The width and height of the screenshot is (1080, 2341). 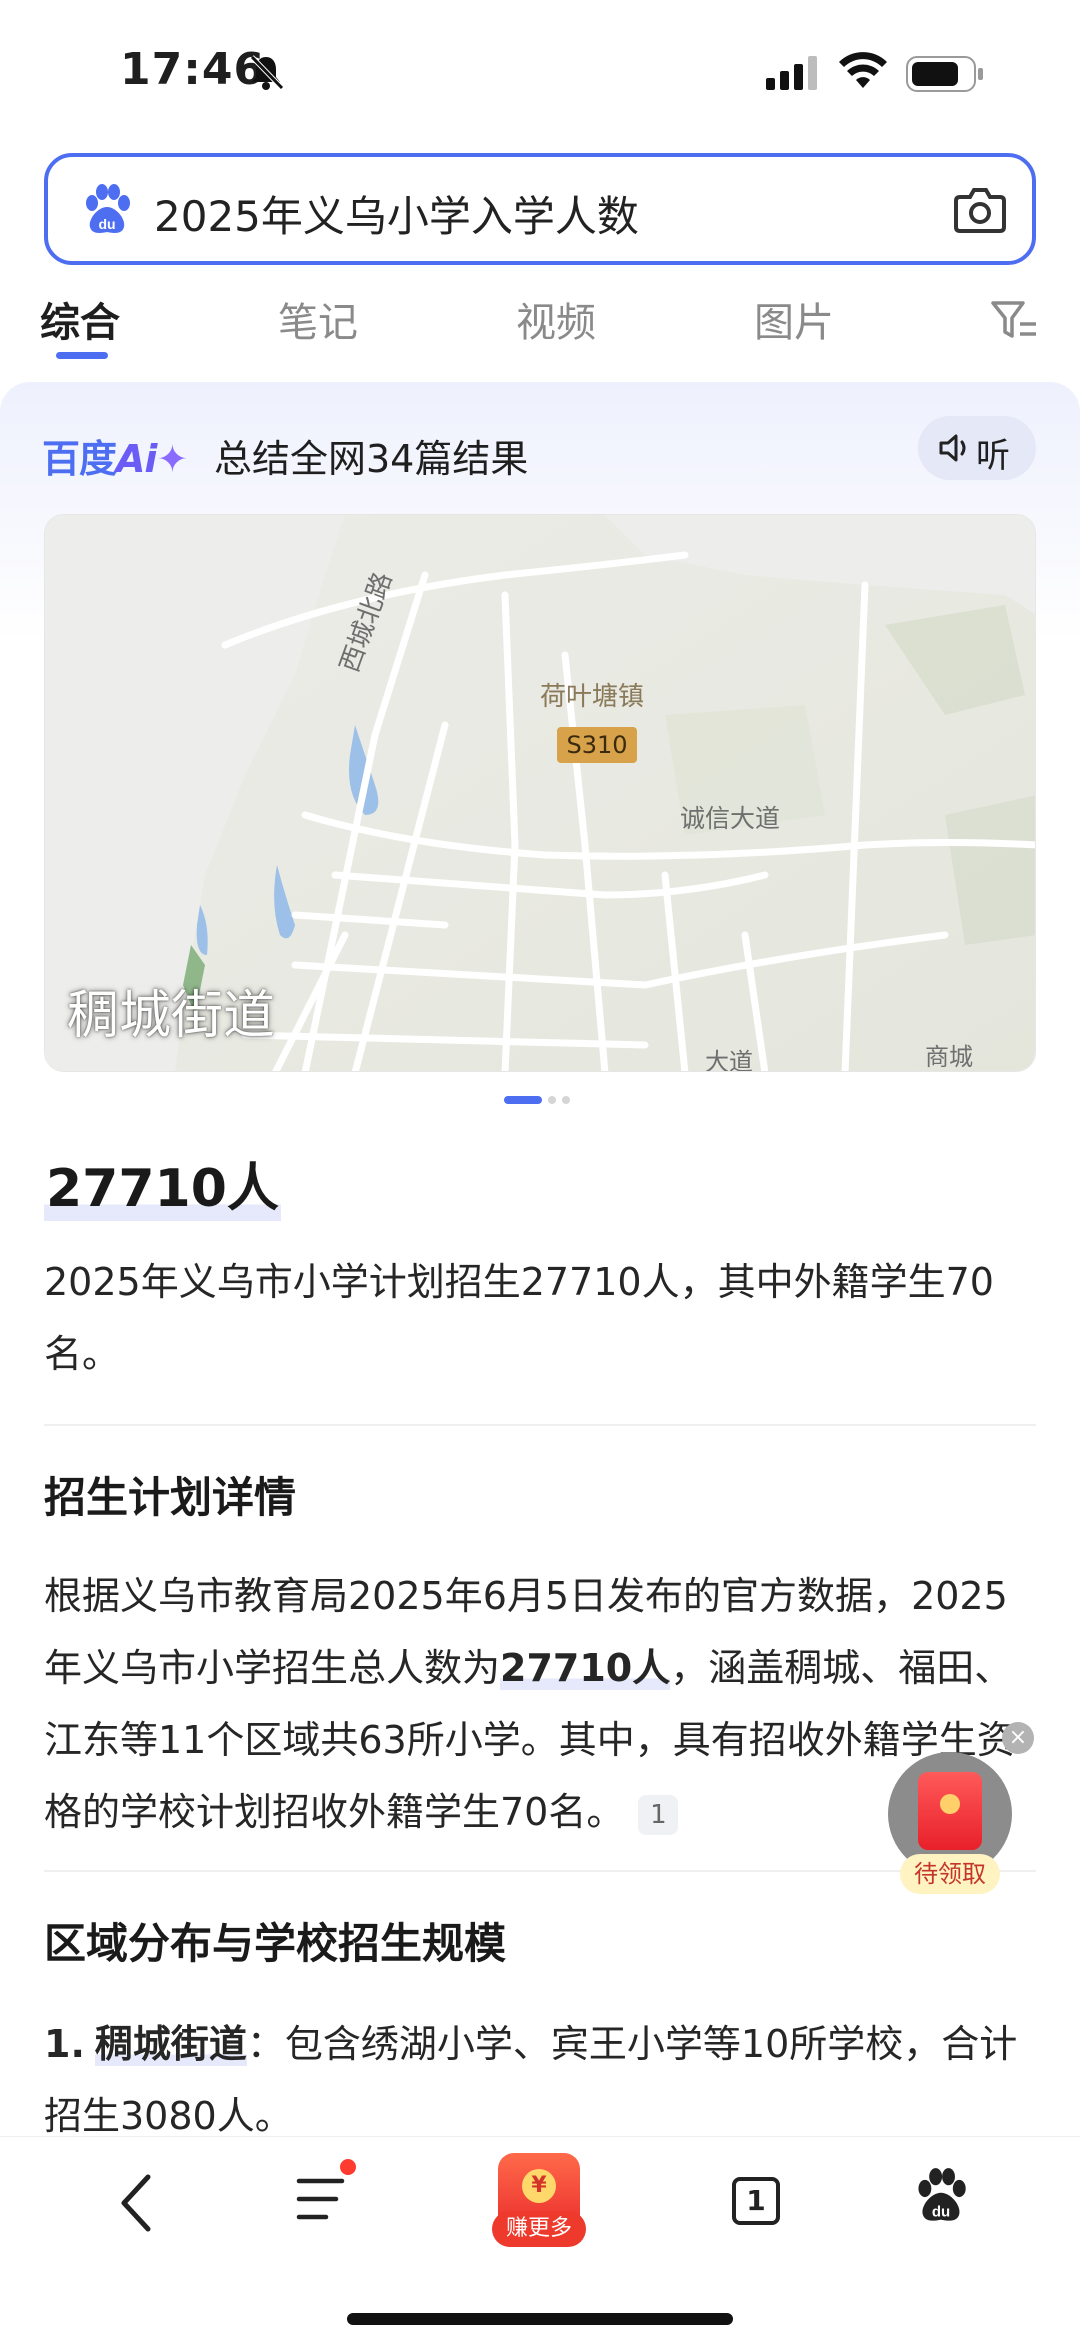 What do you see at coordinates (729, 1060) in the screenshot?
I see `svg-text: 大道` at bounding box center [729, 1060].